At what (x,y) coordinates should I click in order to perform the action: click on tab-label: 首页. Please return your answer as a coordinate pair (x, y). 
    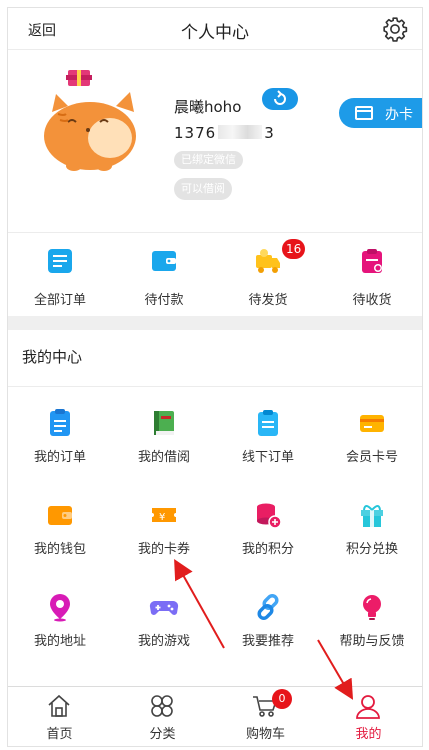
    Looking at the image, I should click on (59, 734).